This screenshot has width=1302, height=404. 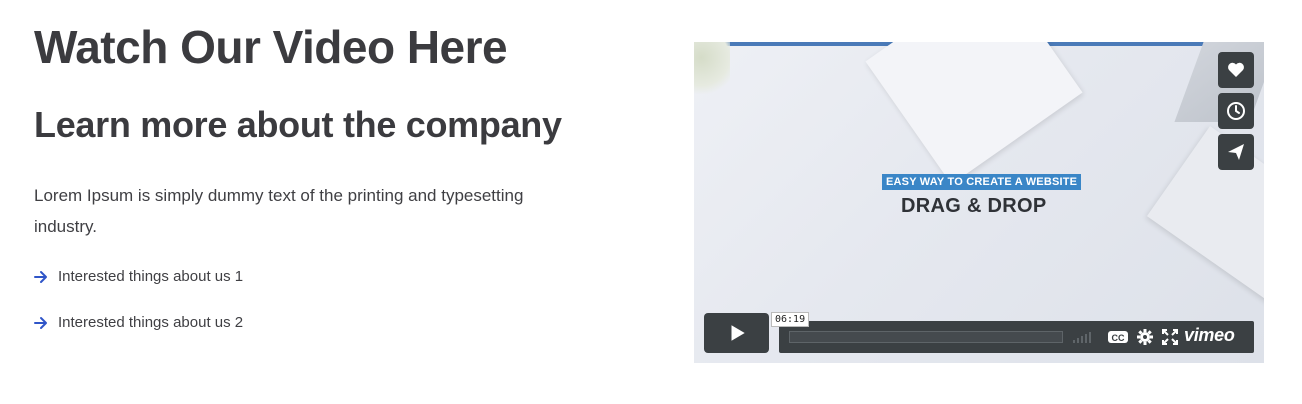 What do you see at coordinates (982, 182) in the screenshot?
I see `video-tagline: EASY WAY TO CREATE A WEBSITE` at bounding box center [982, 182].